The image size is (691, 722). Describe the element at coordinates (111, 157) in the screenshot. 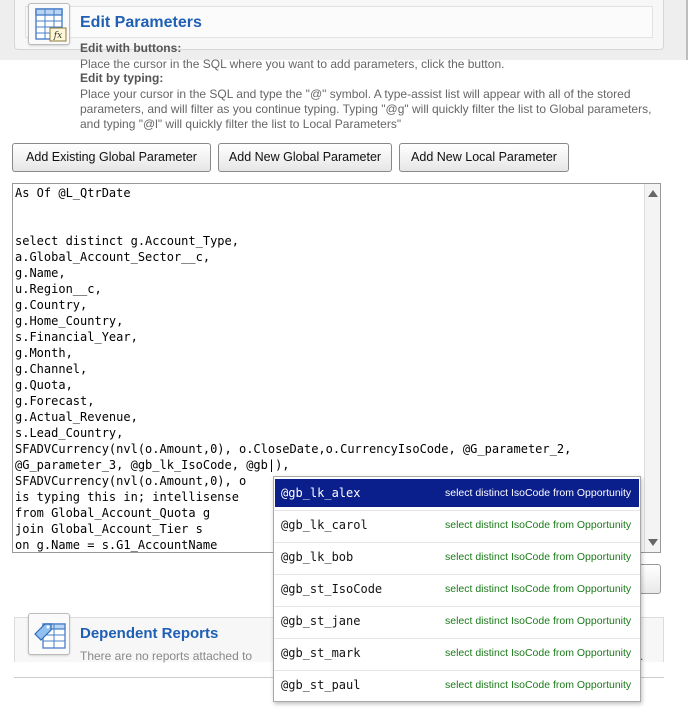

I see `add-existing-global-parameter-button: Add Existing Global Parameter` at that location.